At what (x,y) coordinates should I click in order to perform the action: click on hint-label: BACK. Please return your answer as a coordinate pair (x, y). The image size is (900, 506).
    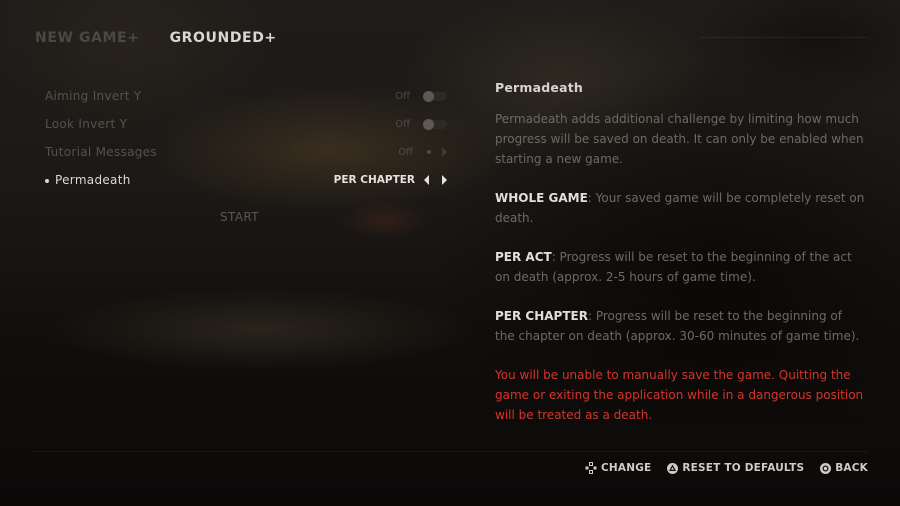
    Looking at the image, I should click on (851, 468).